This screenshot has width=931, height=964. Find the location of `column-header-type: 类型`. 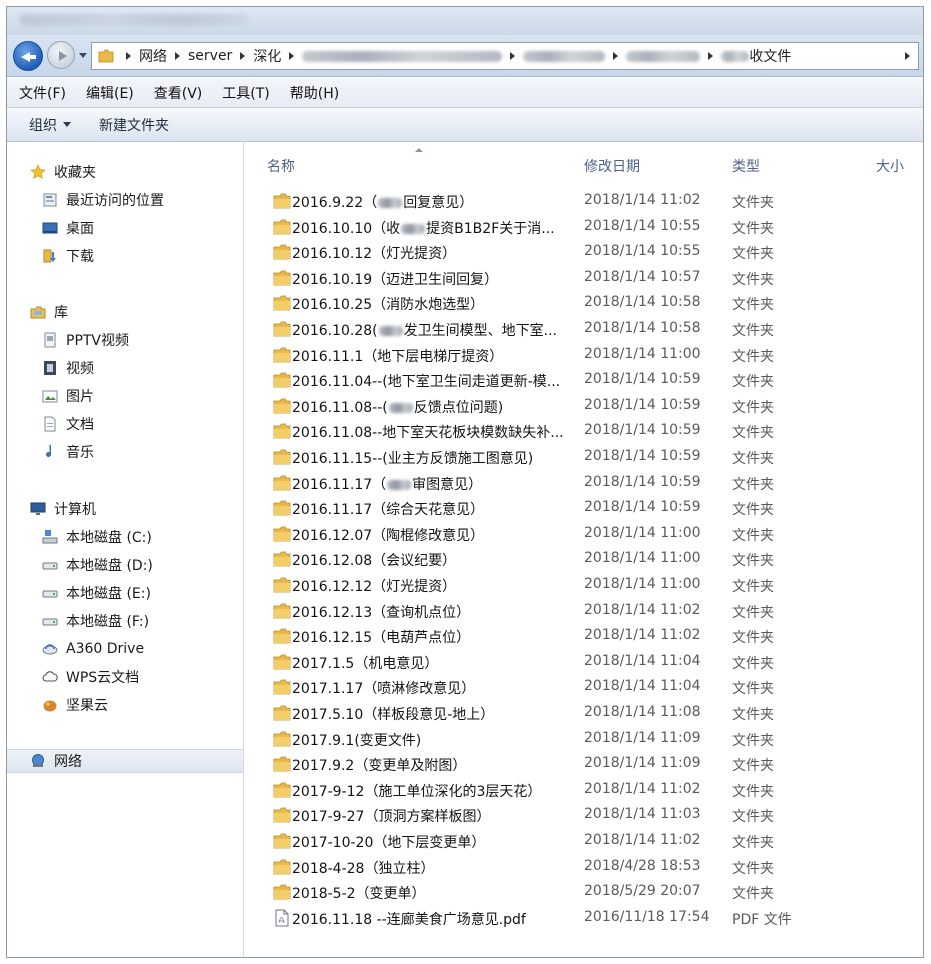

column-header-type: 类型 is located at coordinates (746, 166).